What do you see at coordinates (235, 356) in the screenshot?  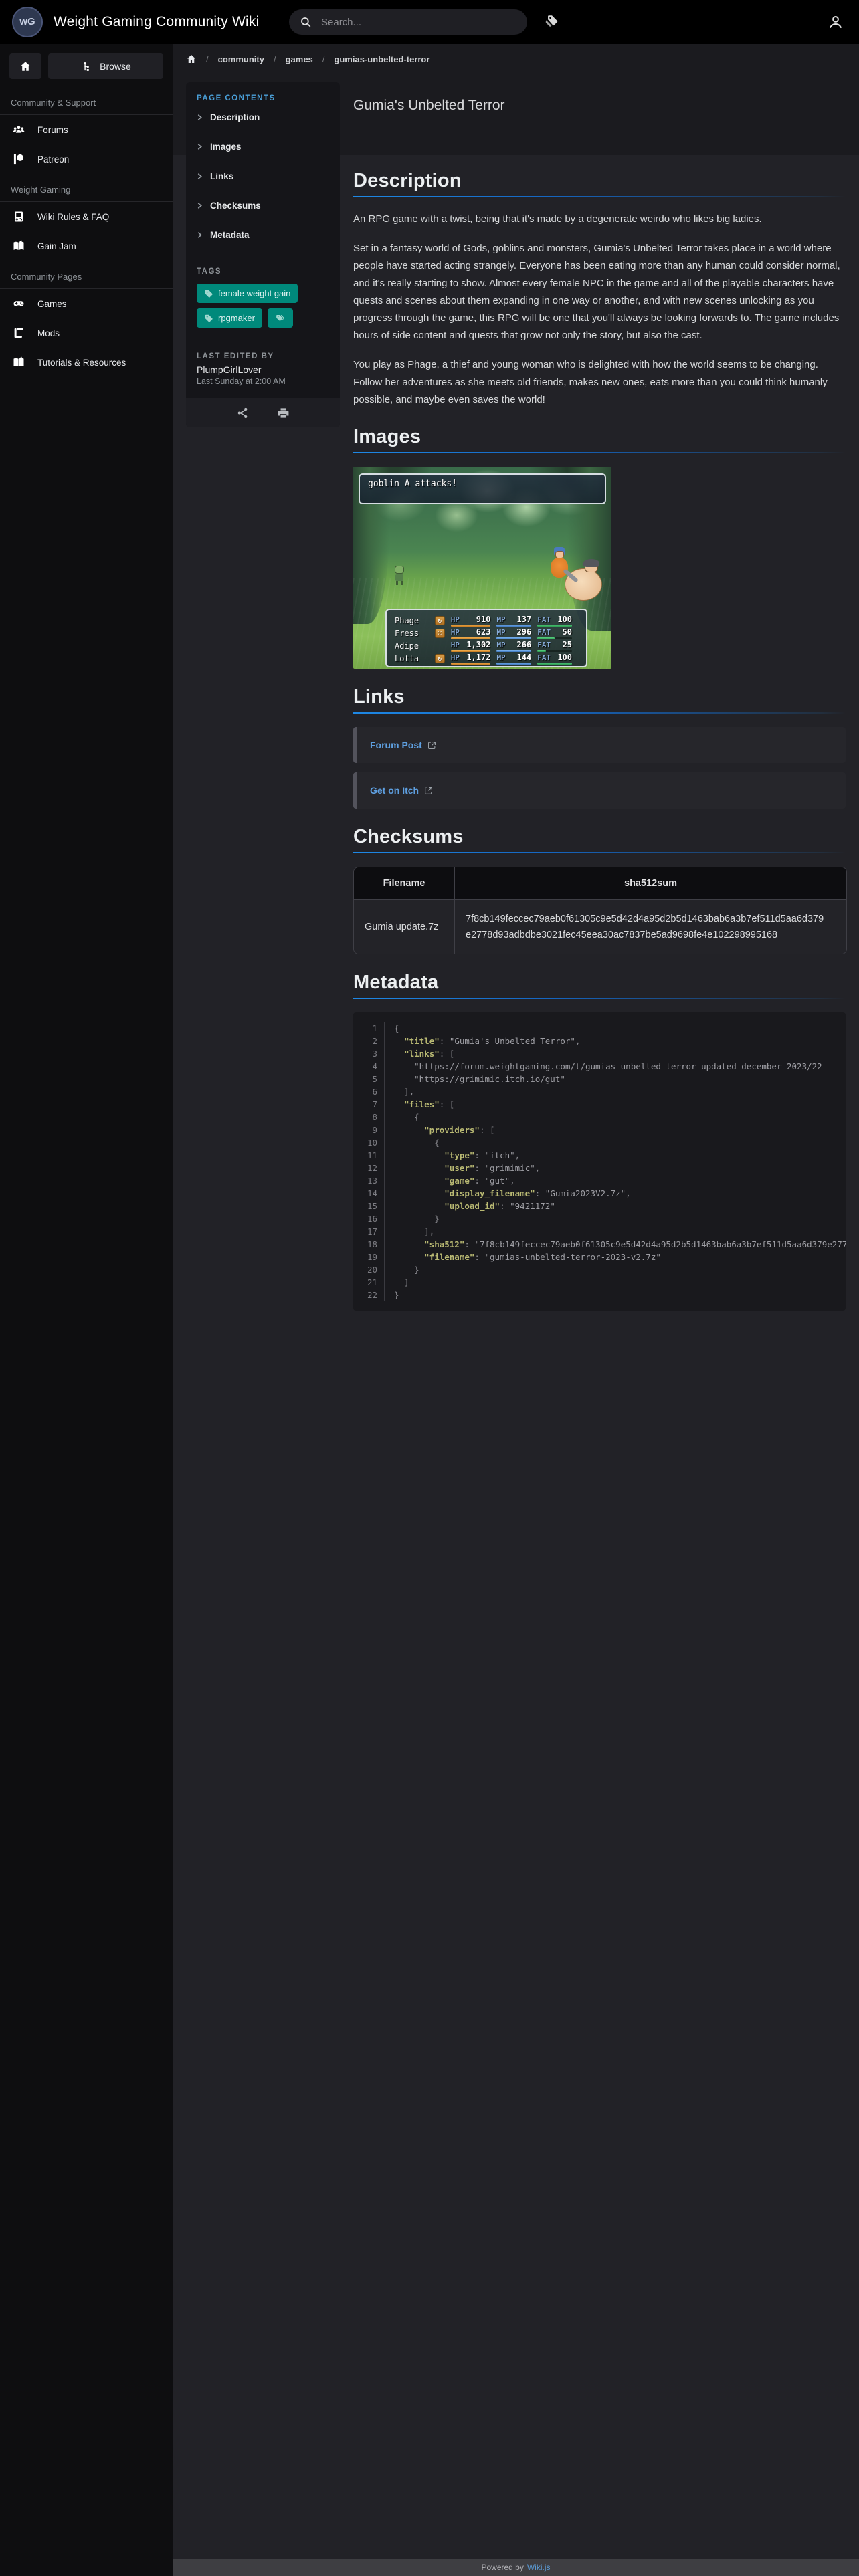 I see `last-edited-label: LAST EDITED BY` at bounding box center [235, 356].